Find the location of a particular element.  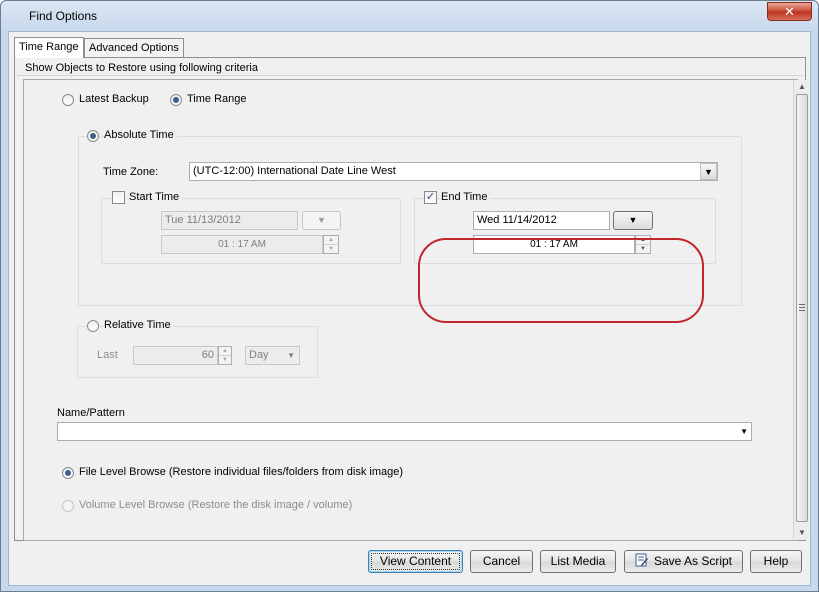

checkmark-icon: ✓ is located at coordinates (430, 197).